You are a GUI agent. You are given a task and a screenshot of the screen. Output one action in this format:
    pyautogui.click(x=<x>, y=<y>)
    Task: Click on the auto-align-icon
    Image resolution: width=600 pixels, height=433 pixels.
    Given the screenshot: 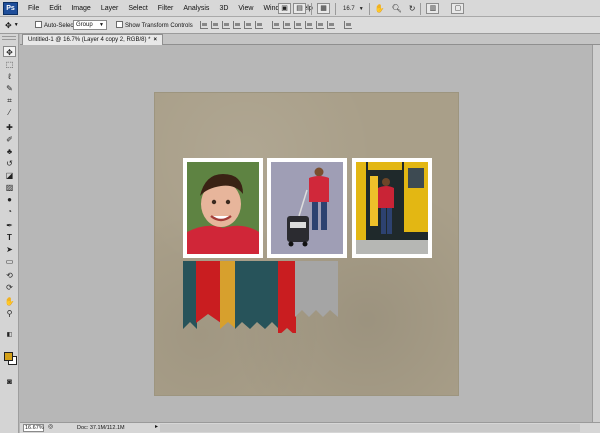 What is the action you would take?
    pyautogui.click(x=348, y=25)
    